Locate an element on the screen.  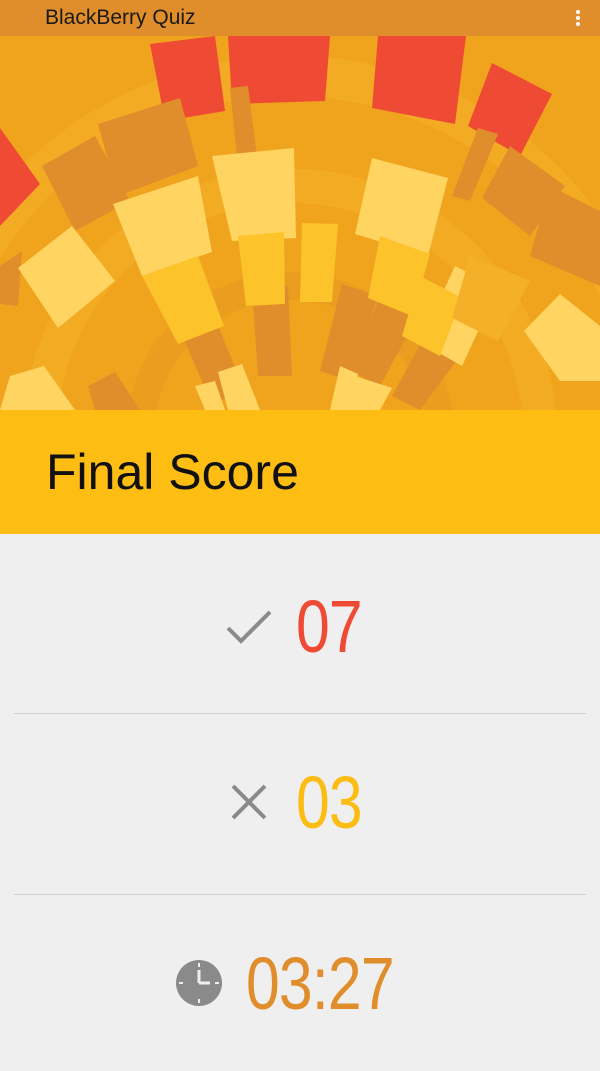
app-bar: BlackBerry Quiz is located at coordinates (300, 18).